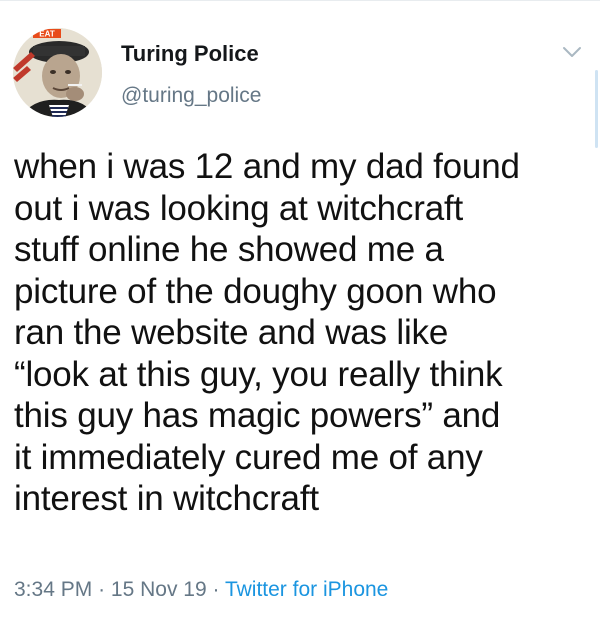 This screenshot has width=600, height=621. I want to click on chevron-down-icon, so click(572, 52).